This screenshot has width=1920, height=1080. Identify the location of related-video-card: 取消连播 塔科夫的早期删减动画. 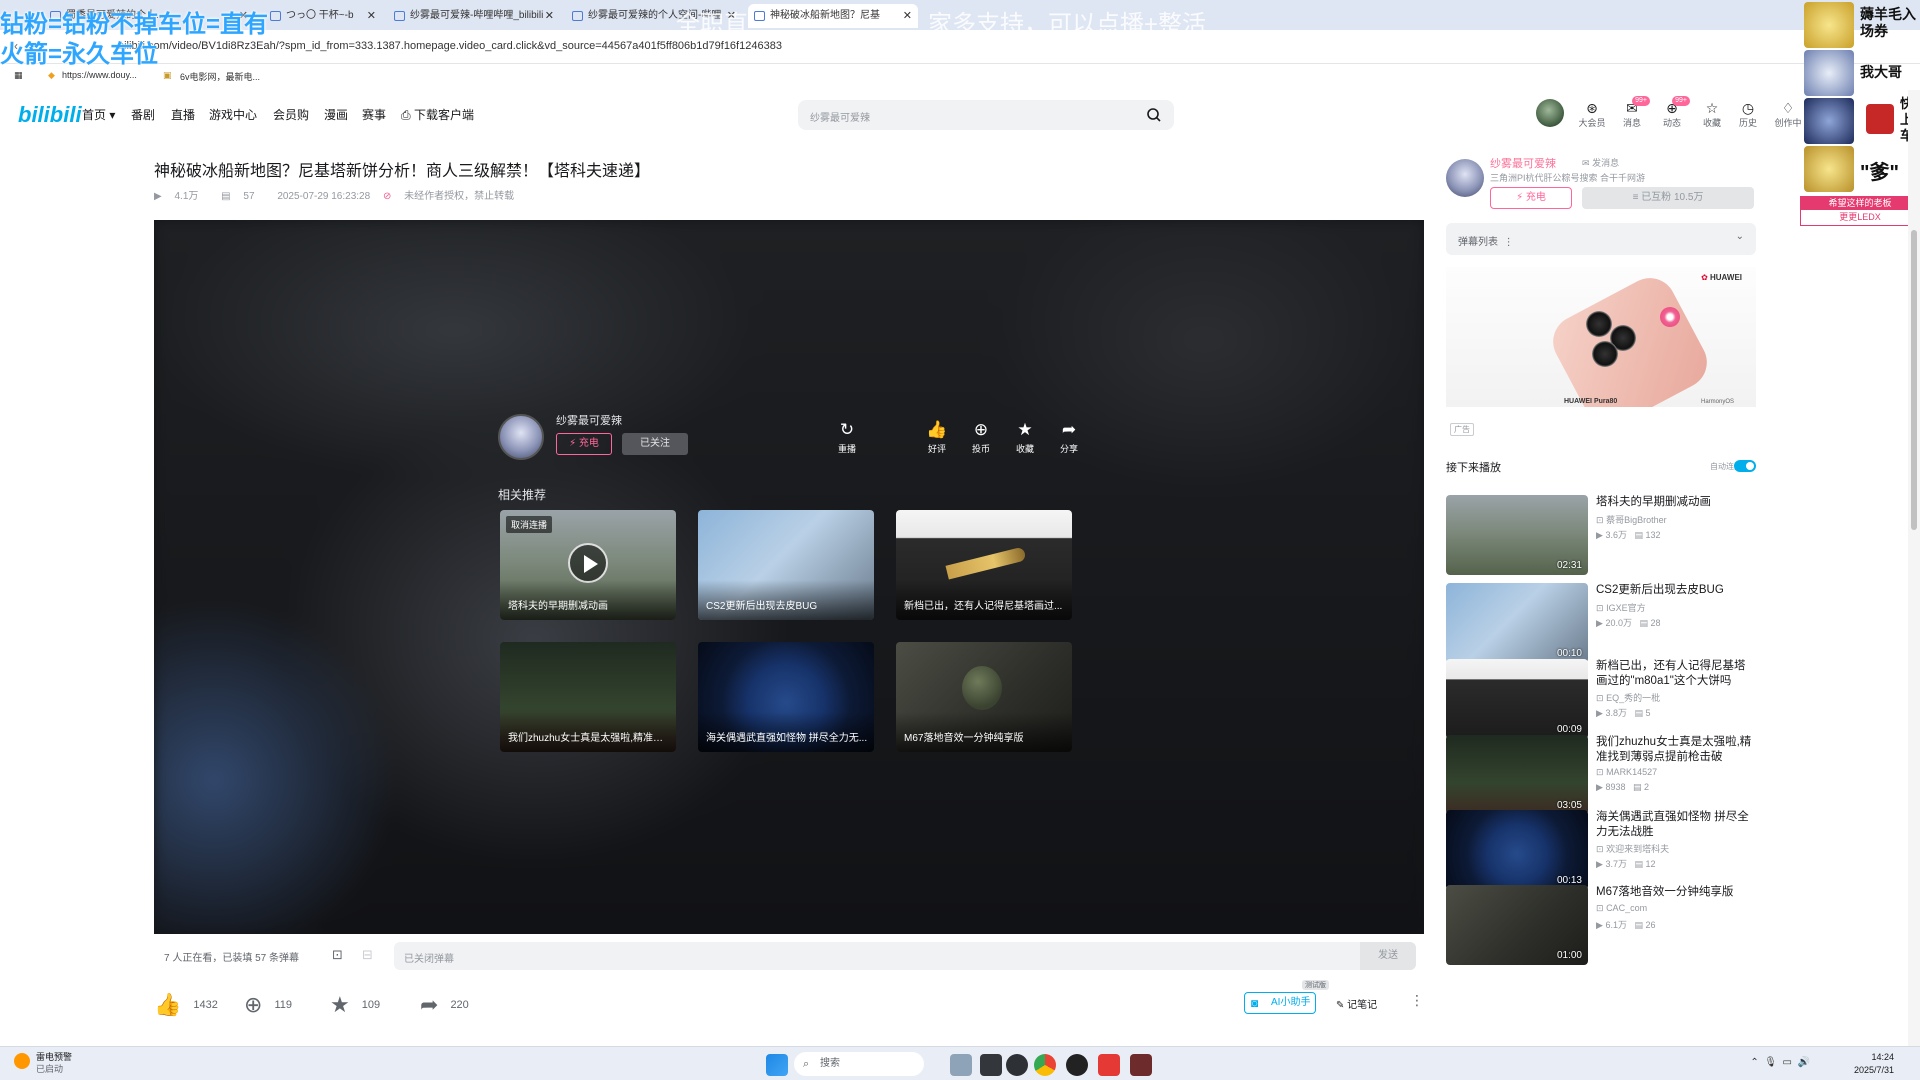
(588, 565).